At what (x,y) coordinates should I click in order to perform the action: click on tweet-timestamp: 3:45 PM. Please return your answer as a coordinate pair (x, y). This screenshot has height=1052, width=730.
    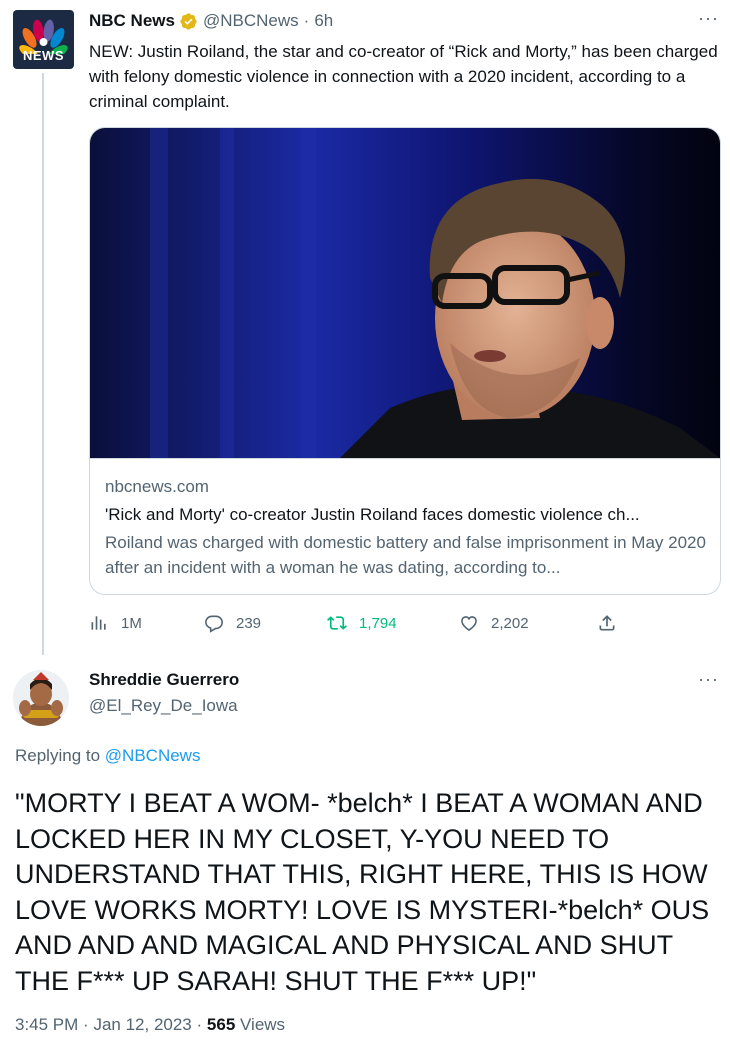
    Looking at the image, I should click on (46, 1024).